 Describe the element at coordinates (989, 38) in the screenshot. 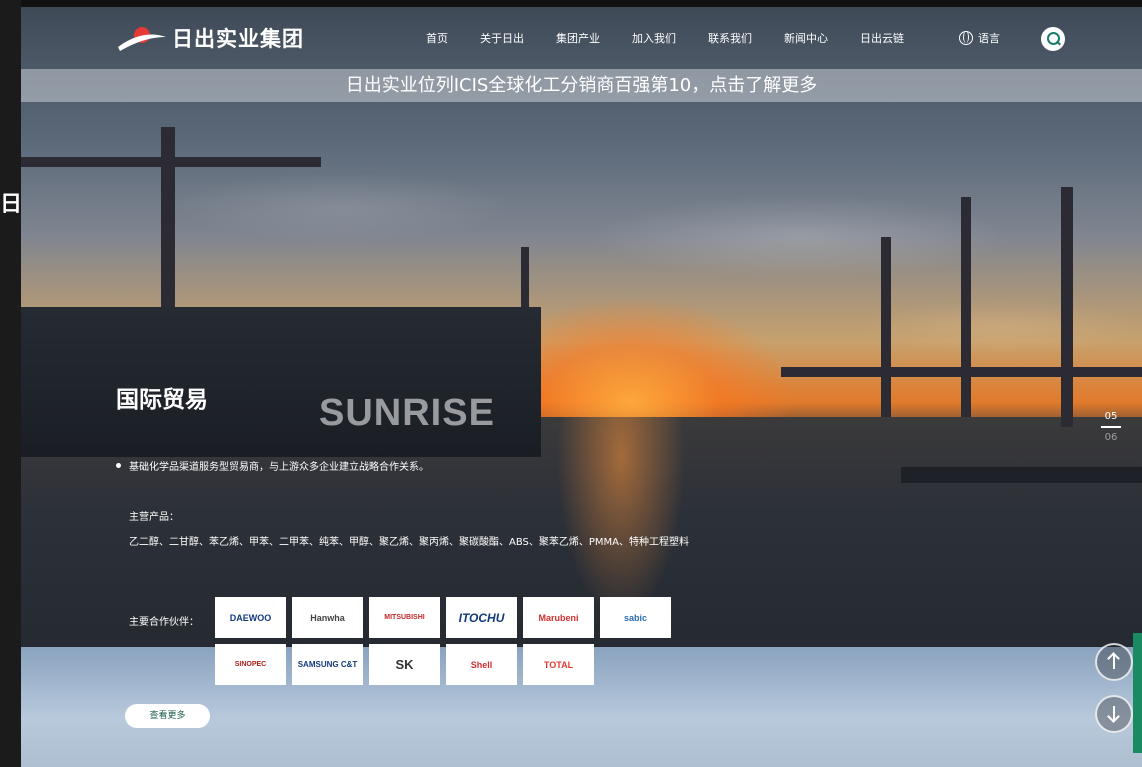

I see `language-label: 语言` at that location.